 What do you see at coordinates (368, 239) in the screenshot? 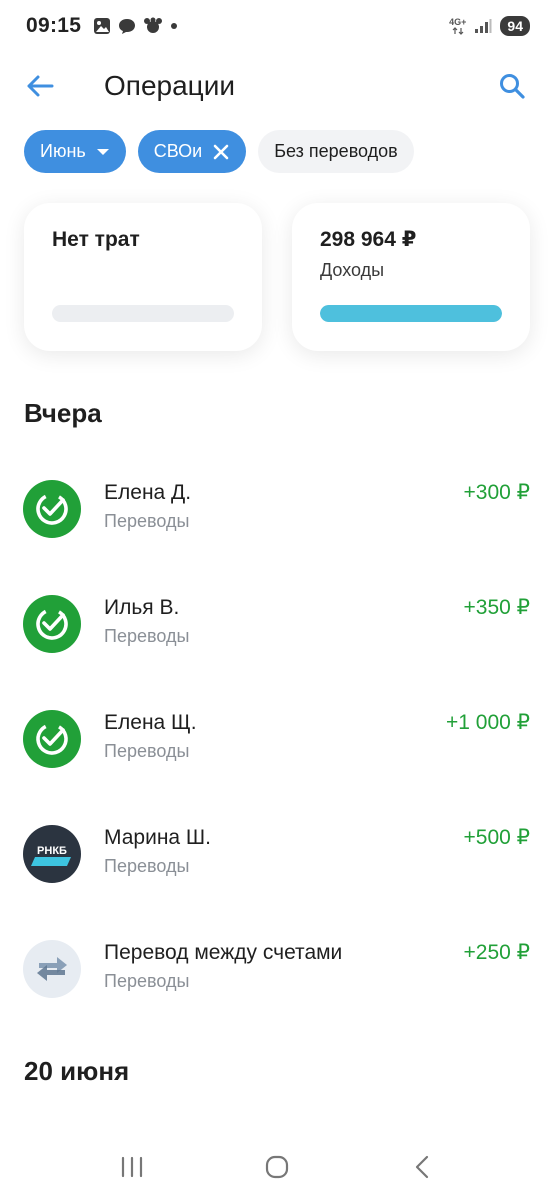
I see `income-amount: 298 964 ₽` at bounding box center [368, 239].